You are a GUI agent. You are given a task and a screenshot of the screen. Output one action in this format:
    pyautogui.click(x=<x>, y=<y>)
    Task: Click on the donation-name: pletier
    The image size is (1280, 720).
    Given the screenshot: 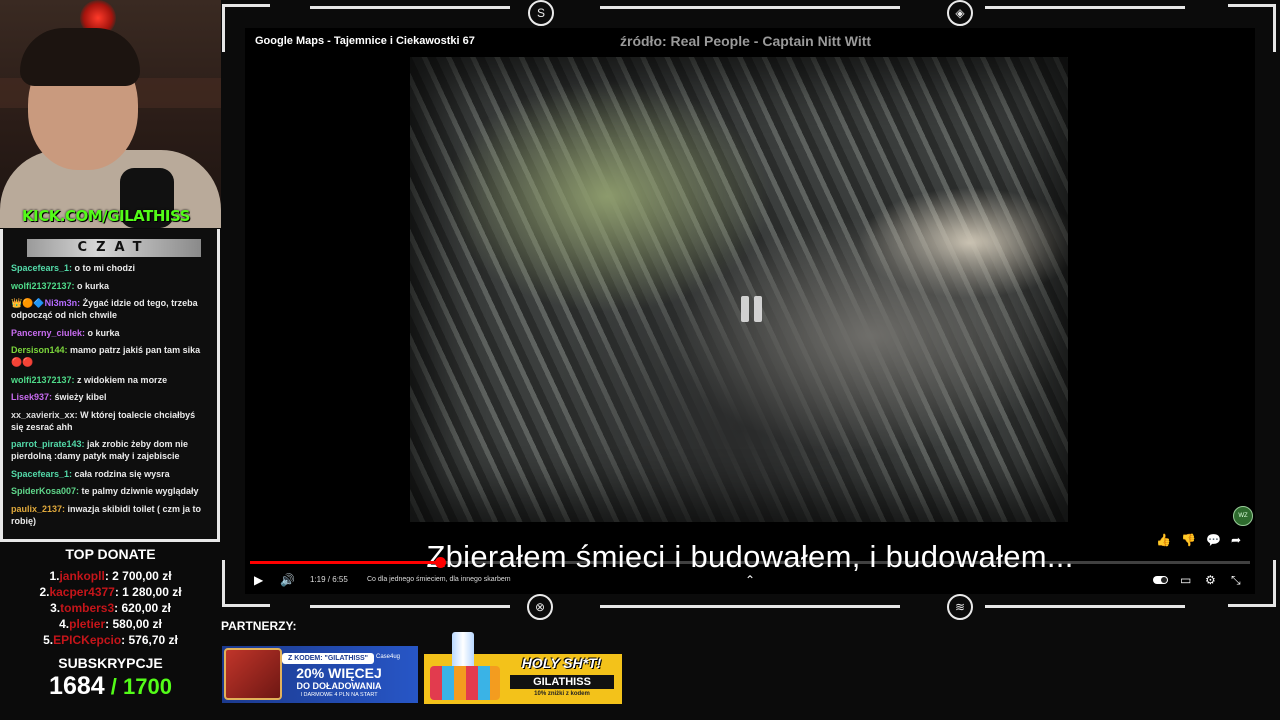 What is the action you would take?
    pyautogui.click(x=87, y=624)
    